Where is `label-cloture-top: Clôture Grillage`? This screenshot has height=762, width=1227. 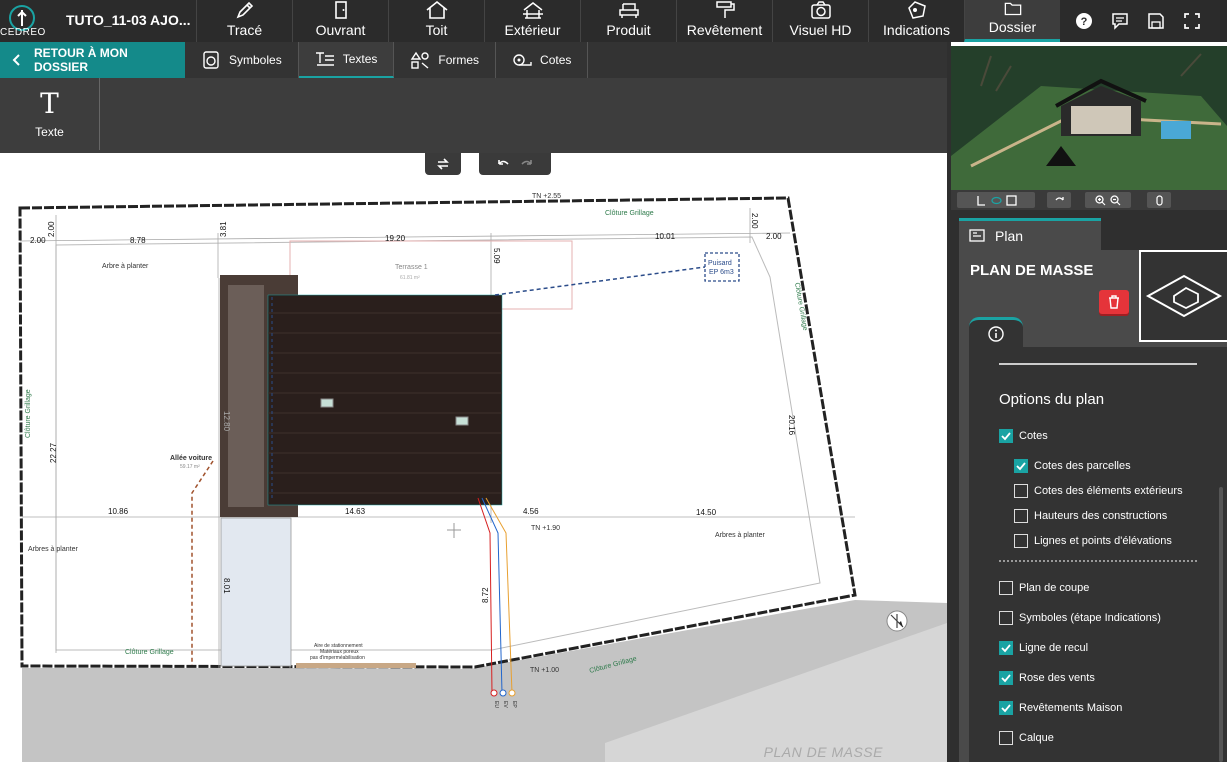
label-cloture-top: Clôture Grillage is located at coordinates (629, 213).